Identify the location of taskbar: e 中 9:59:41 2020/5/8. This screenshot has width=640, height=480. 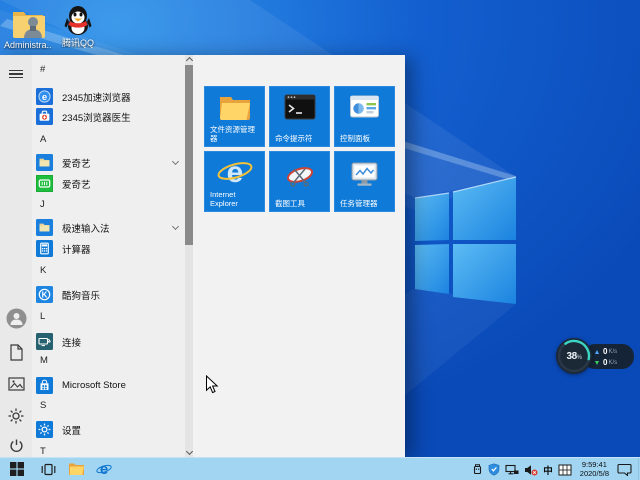
(320, 468).